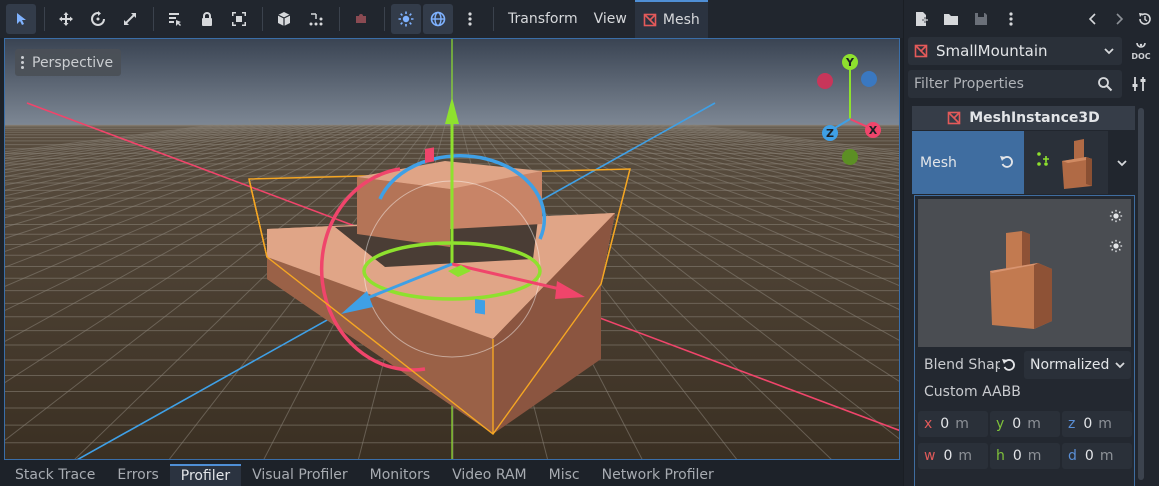 This screenshot has height=486, width=1159. Describe the element at coordinates (1034, 118) in the screenshot. I see `section-title: MeshInstance3D` at that location.